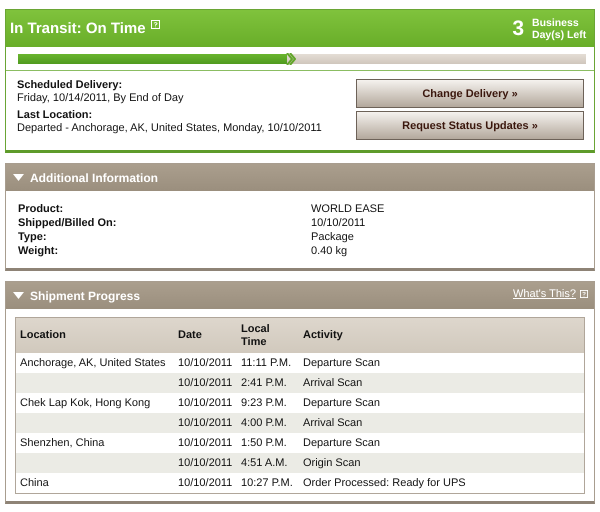 This screenshot has width=600, height=512. Describe the element at coordinates (264, 383) in the screenshot. I see `table-cell: 2:41 P.M.` at that location.